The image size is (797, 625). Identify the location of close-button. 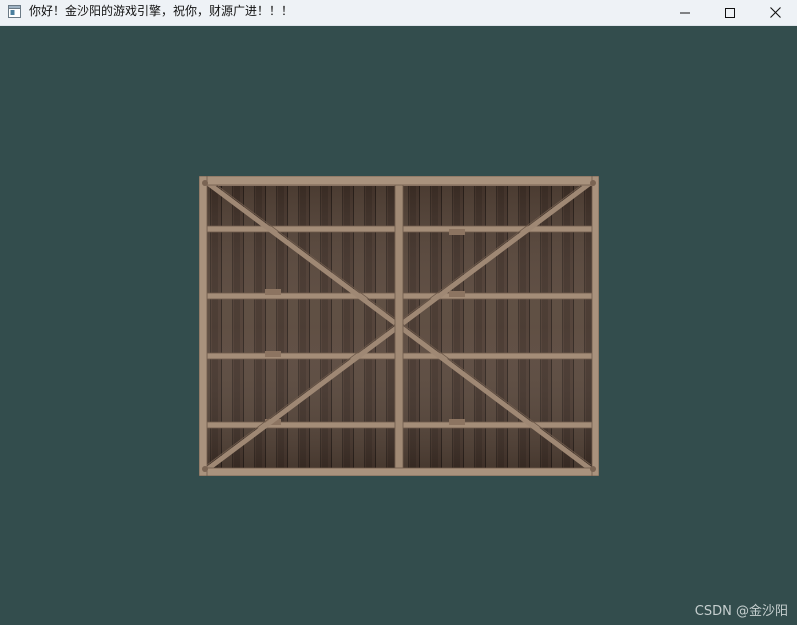
(774, 12).